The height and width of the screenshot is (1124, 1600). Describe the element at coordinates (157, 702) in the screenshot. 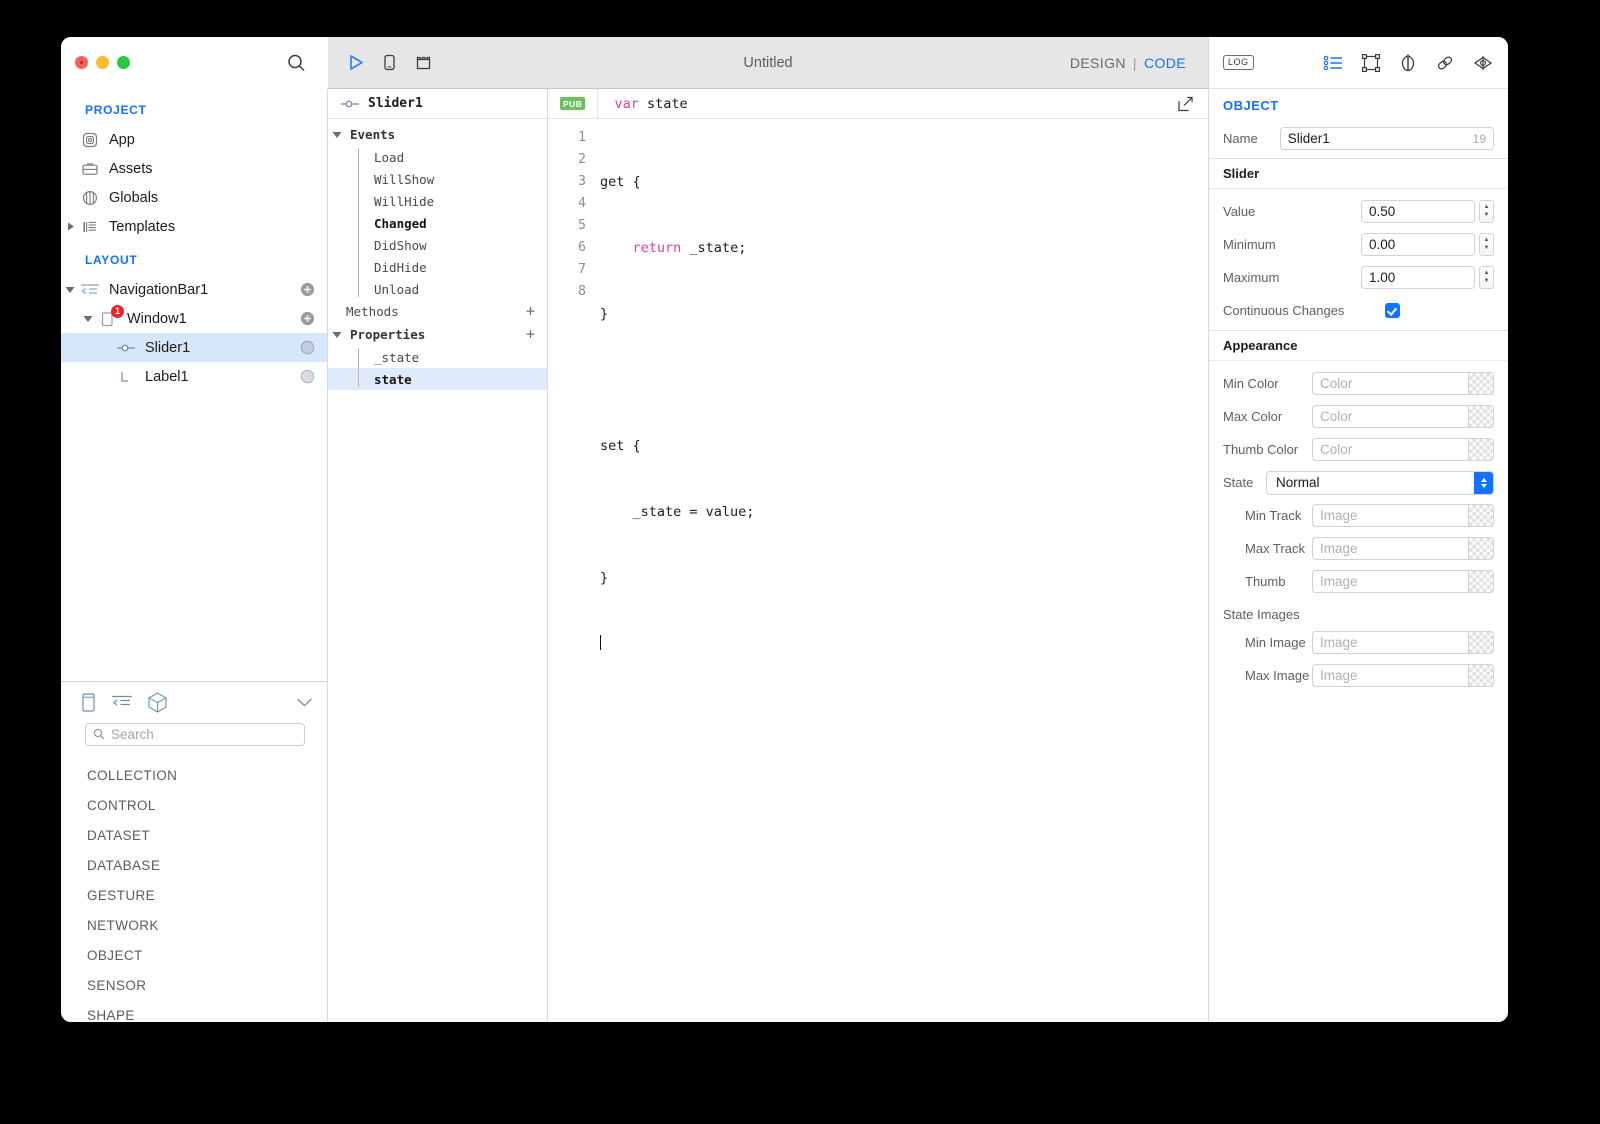

I see `cube-outline-icon` at that location.